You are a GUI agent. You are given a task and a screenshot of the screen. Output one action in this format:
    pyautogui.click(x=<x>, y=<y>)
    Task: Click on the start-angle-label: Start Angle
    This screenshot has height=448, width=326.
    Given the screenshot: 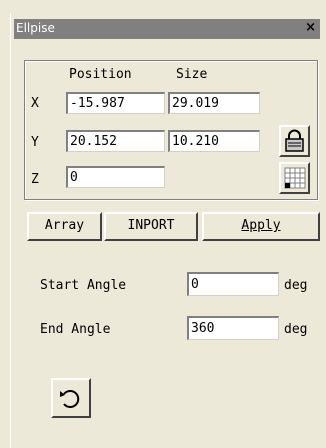 What is the action you would take?
    pyautogui.click(x=83, y=285)
    